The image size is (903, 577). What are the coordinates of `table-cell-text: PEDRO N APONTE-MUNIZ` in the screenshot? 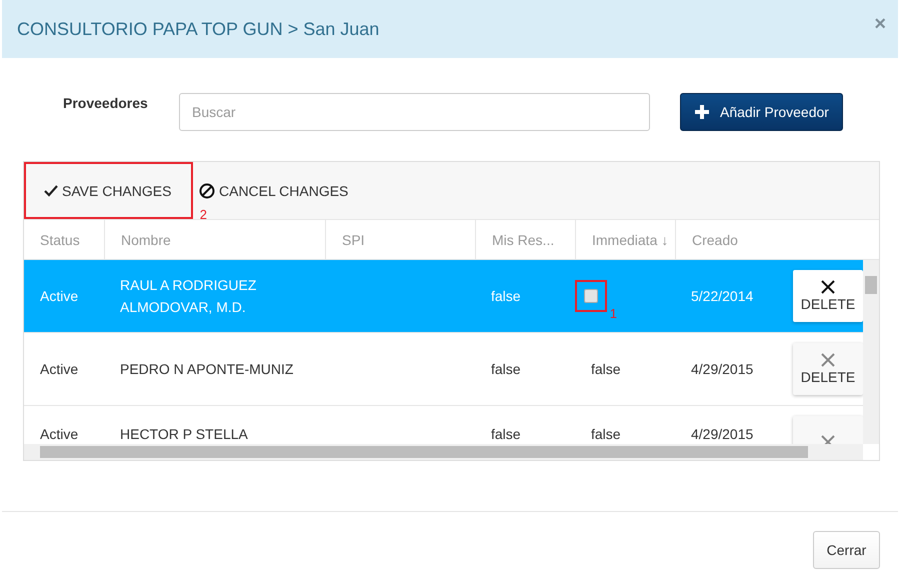 It's located at (206, 369).